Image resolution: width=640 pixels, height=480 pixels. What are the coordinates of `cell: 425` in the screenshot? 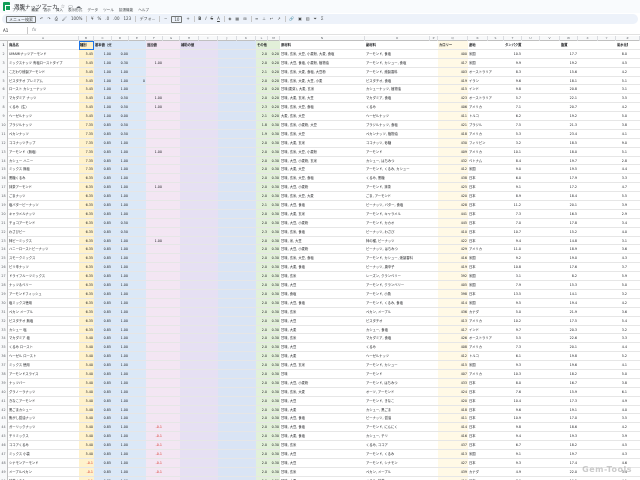 It's located at (453, 187).